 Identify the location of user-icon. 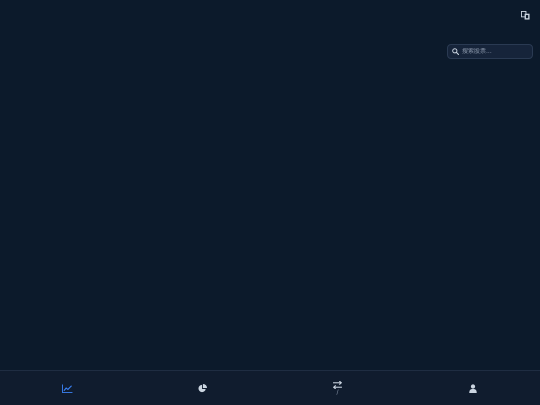
(472, 388).